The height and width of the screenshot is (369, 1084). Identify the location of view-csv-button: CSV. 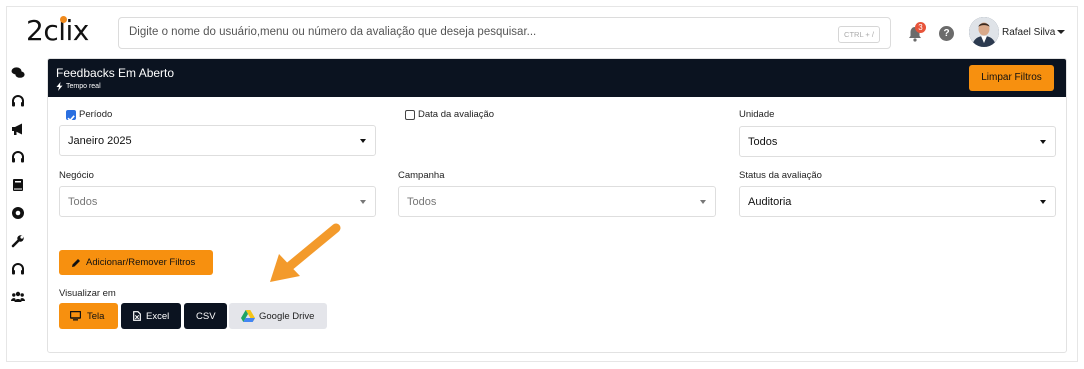
(205, 316).